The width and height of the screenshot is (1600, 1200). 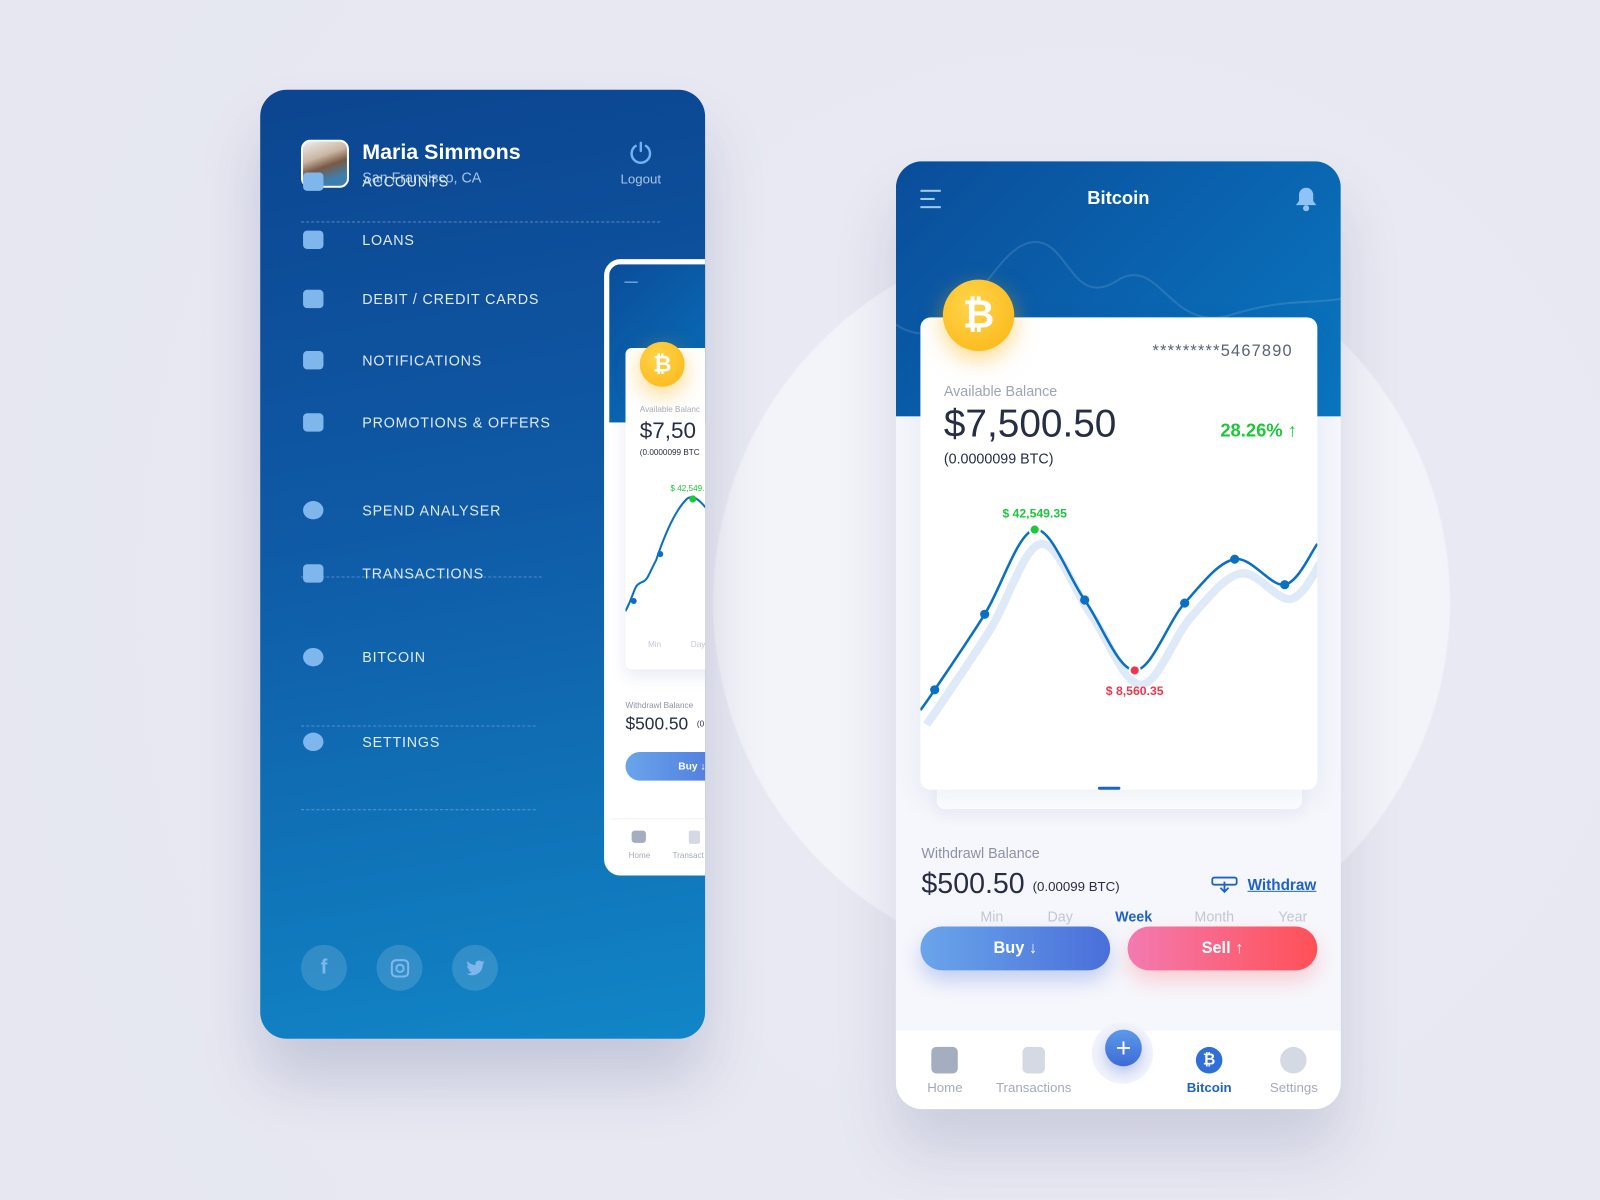 I want to click on menu-item-promotions-offers: PROMOTIONS & OFFERS, so click(x=426, y=422).